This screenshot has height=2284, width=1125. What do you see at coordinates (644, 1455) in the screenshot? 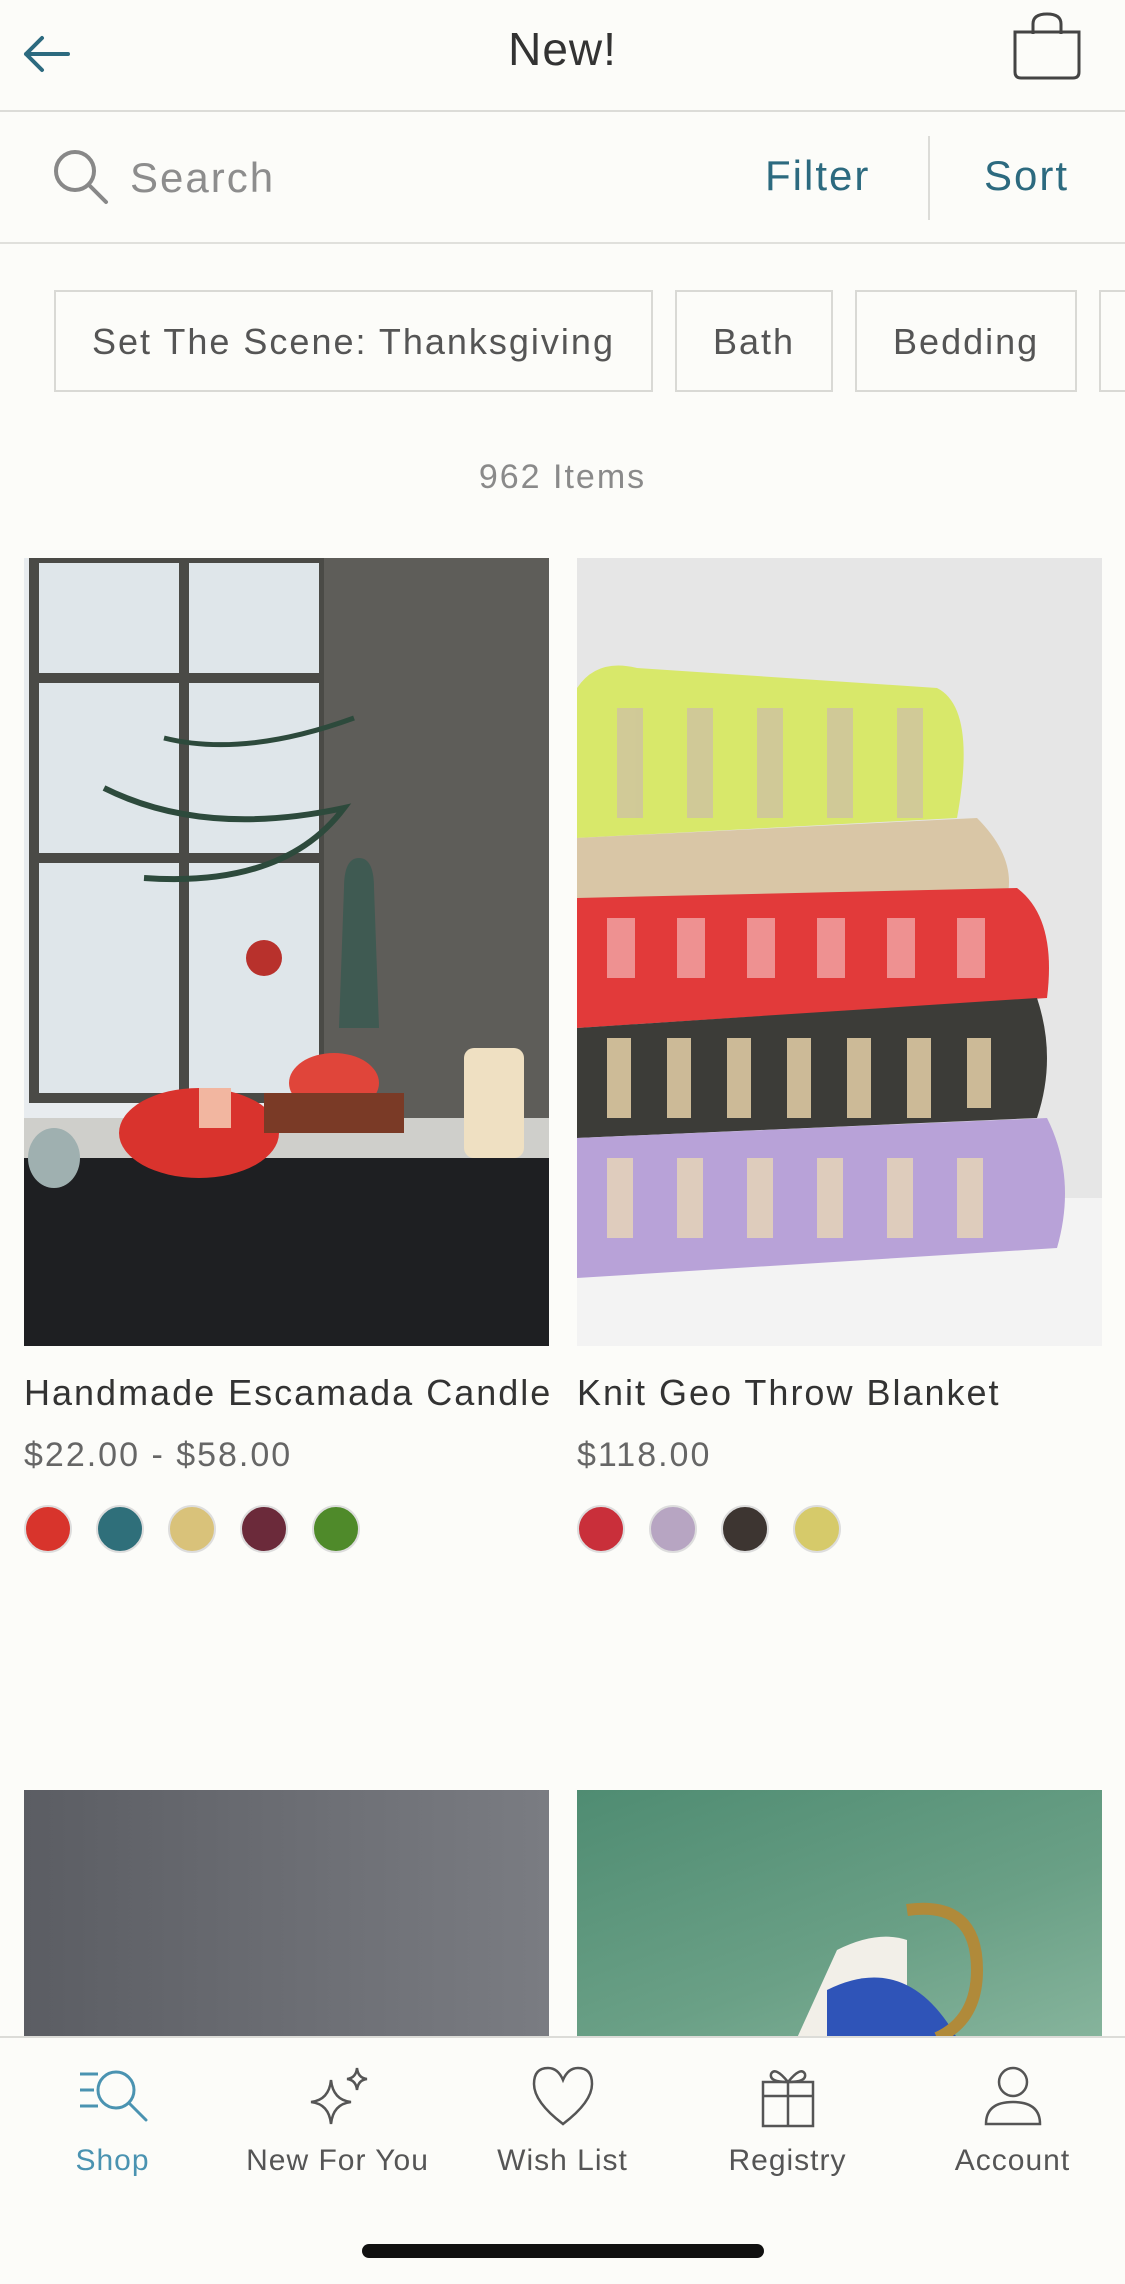
I see `product-price: $118.00` at bounding box center [644, 1455].